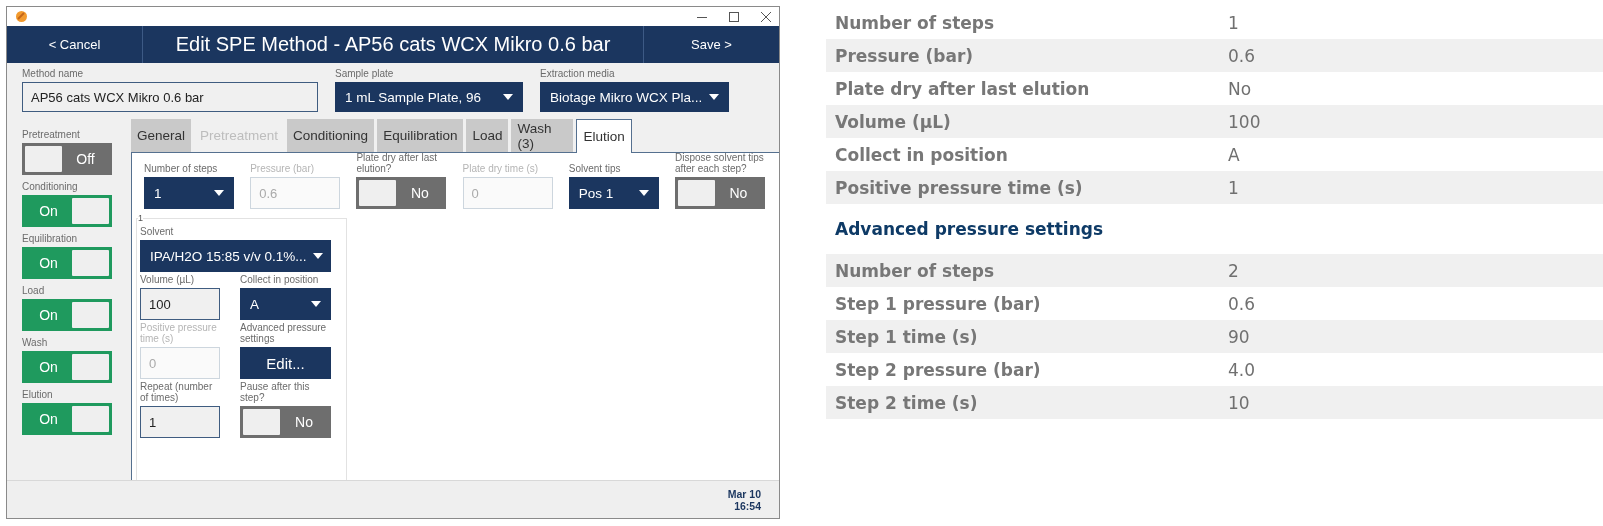 Image resolution: width=1603 pixels, height=526 pixels. I want to click on input-field: 100, so click(180, 304).